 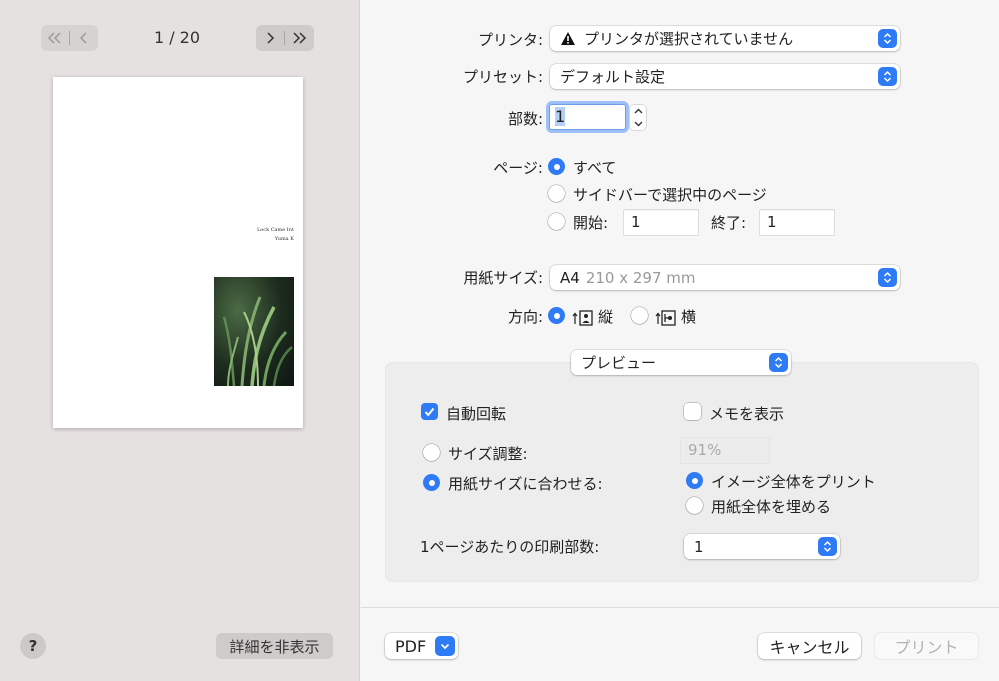 What do you see at coordinates (606, 317) in the screenshot?
I see `orientation-portrait-label: 縦` at bounding box center [606, 317].